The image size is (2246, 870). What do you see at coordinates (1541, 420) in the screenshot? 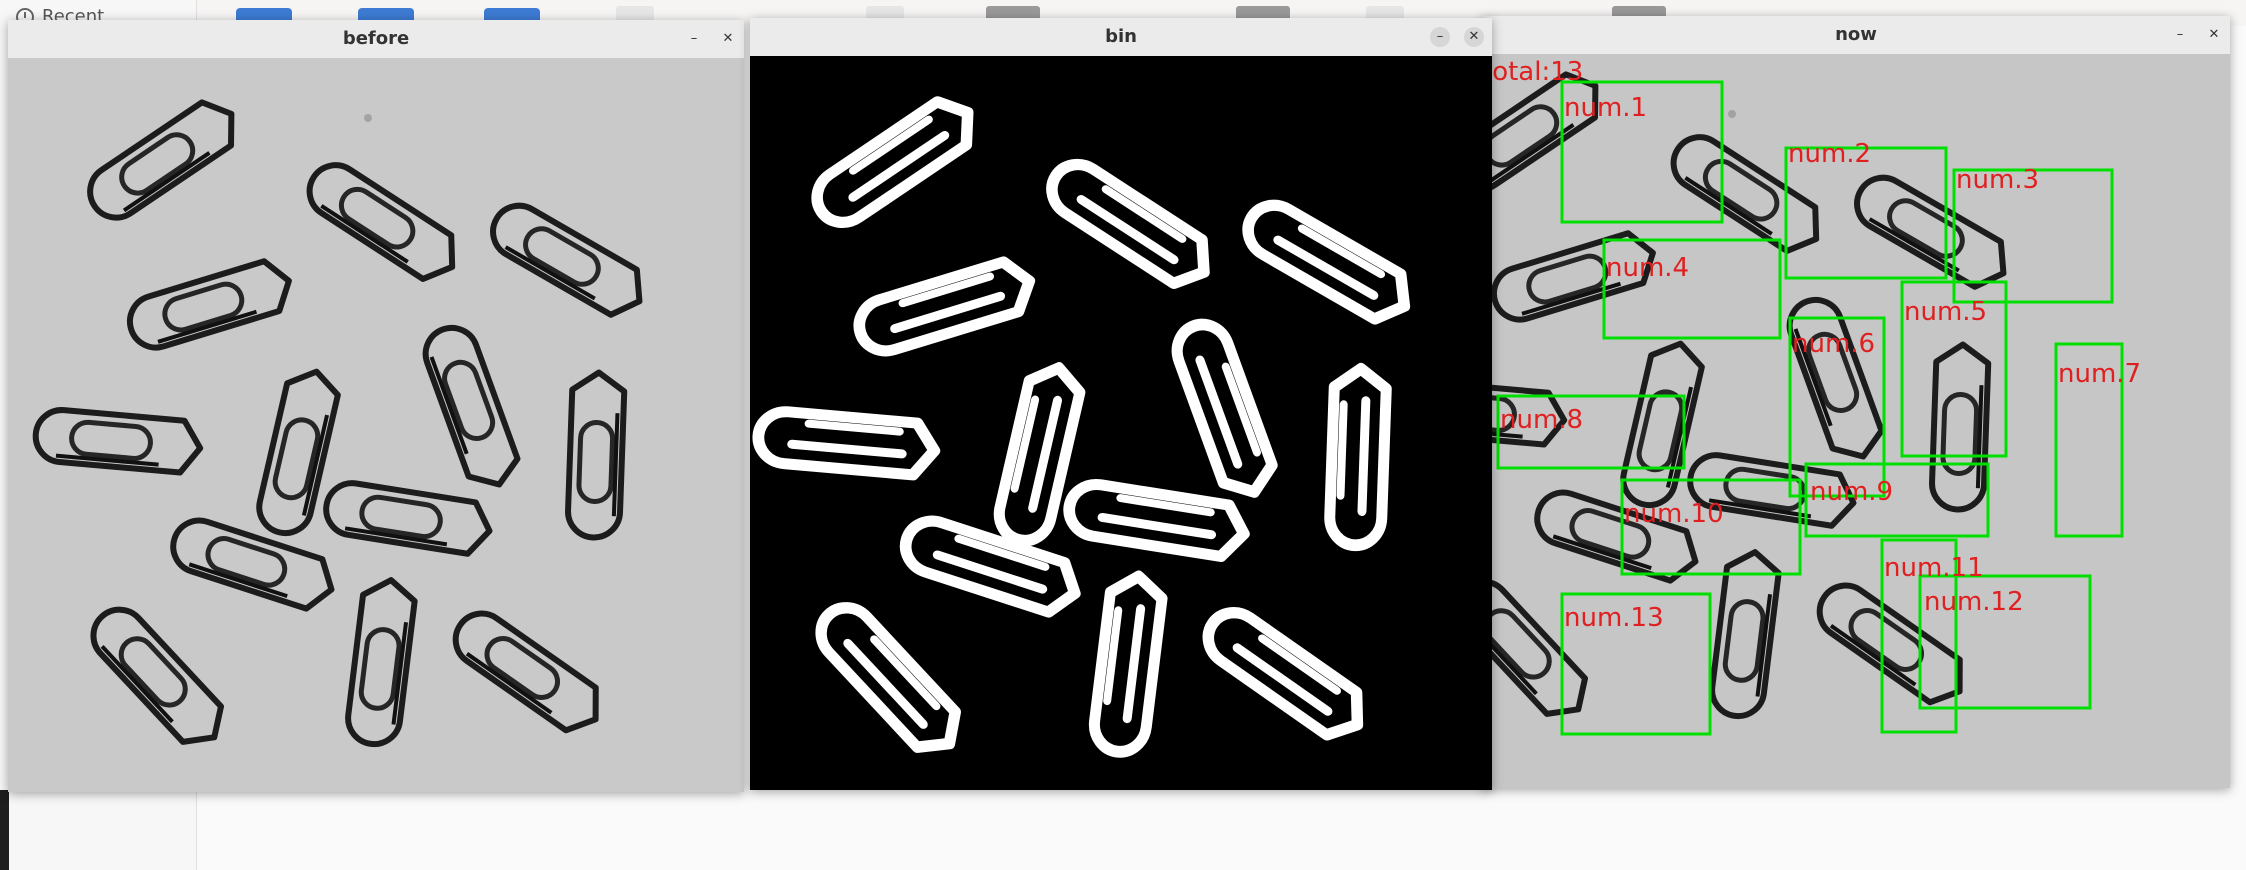
I see `detection-label: num.8` at bounding box center [1541, 420].